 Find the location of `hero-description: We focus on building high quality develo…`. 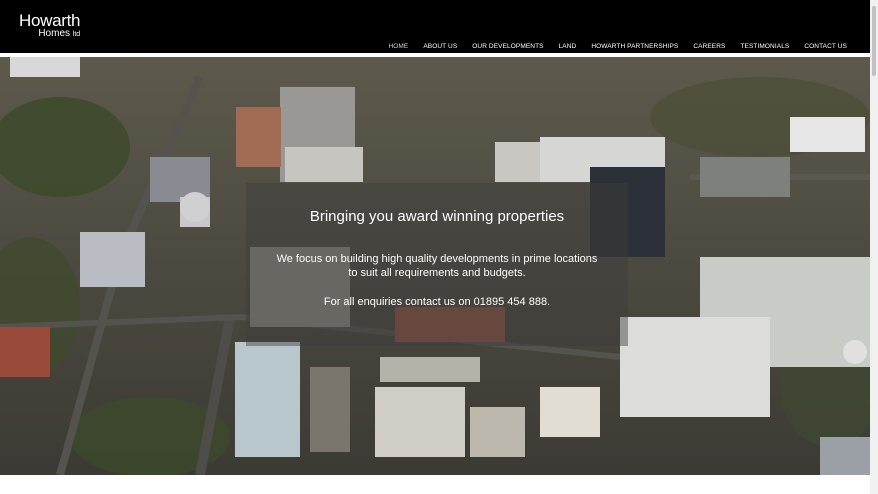

hero-description: We focus on building high quality develo… is located at coordinates (437, 266).